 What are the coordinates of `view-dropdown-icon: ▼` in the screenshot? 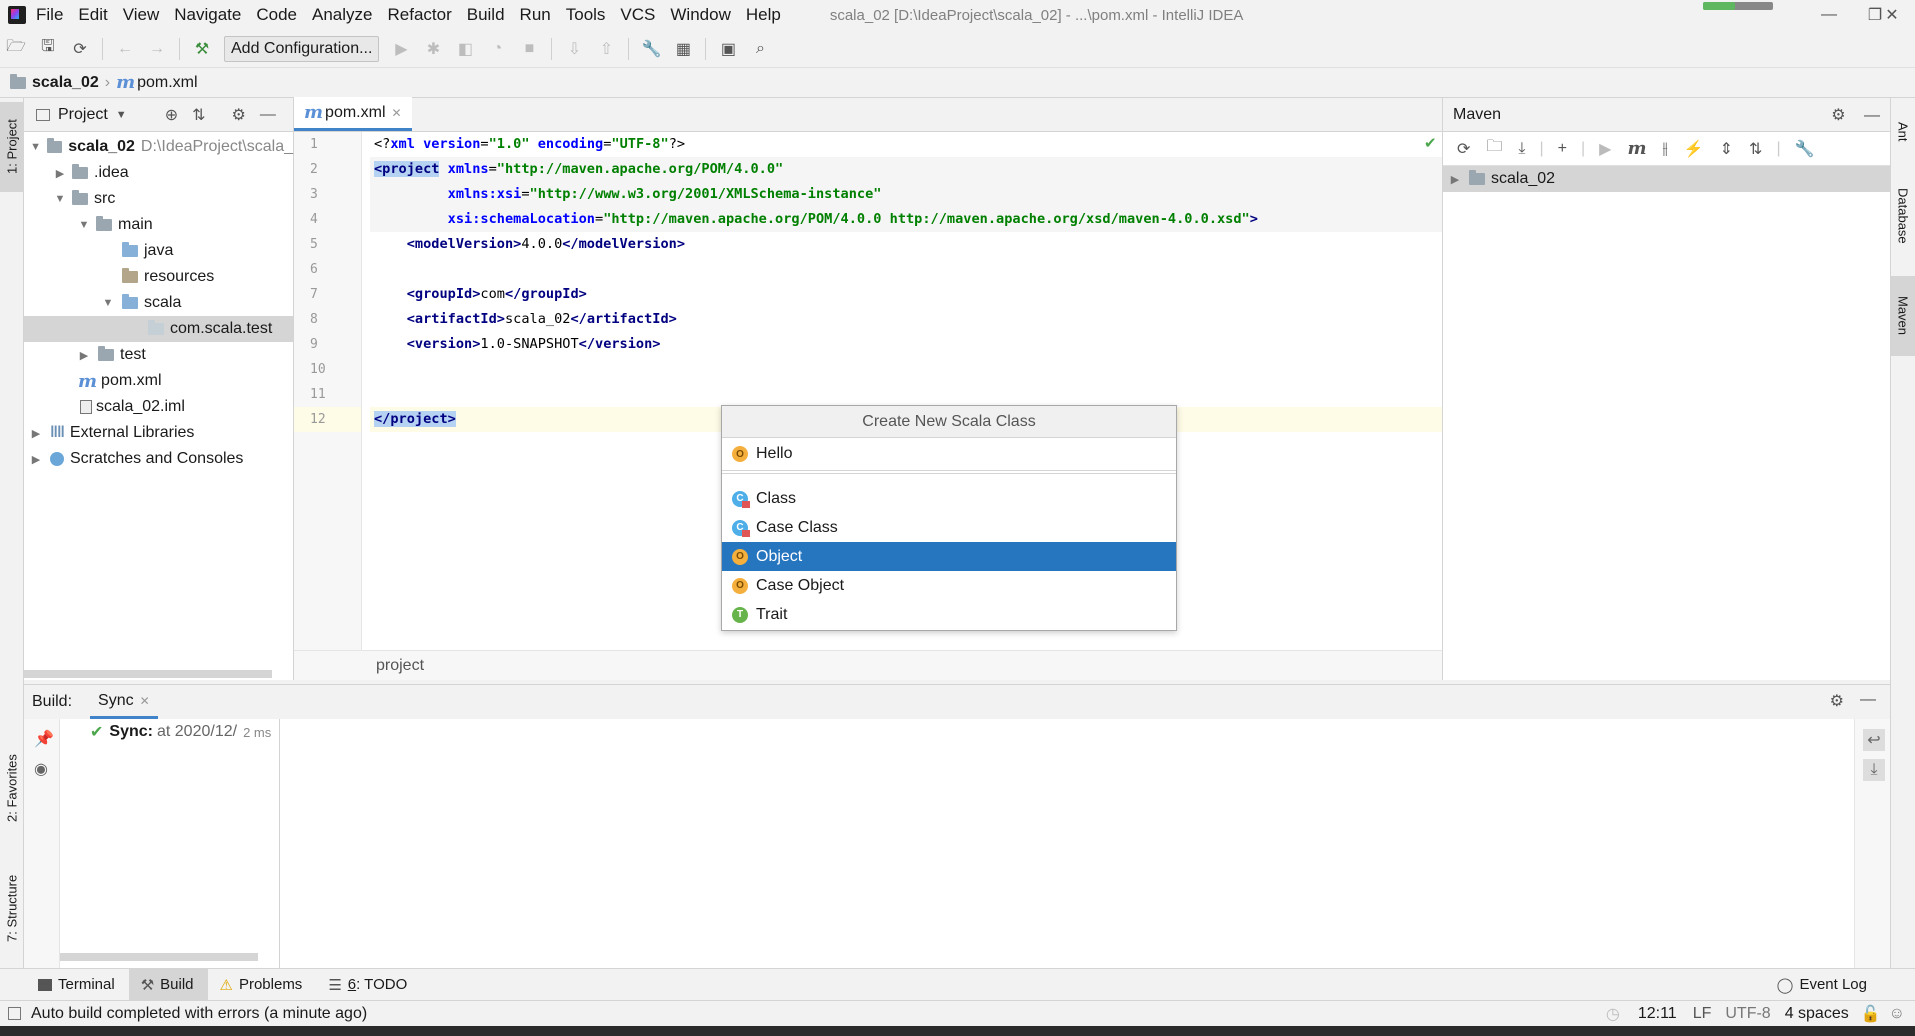 It's located at (121, 115).